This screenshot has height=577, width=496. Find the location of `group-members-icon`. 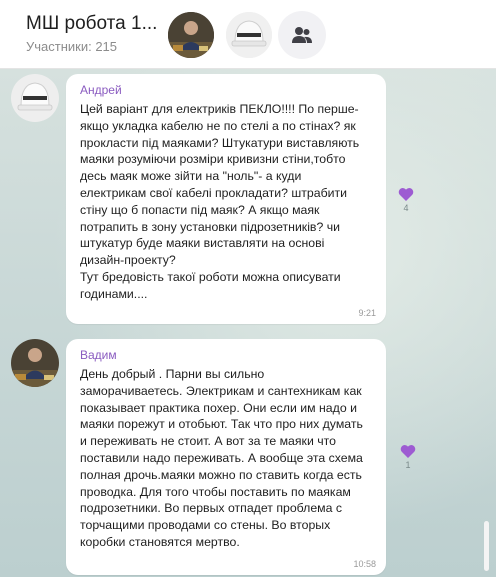

group-members-icon is located at coordinates (302, 35).